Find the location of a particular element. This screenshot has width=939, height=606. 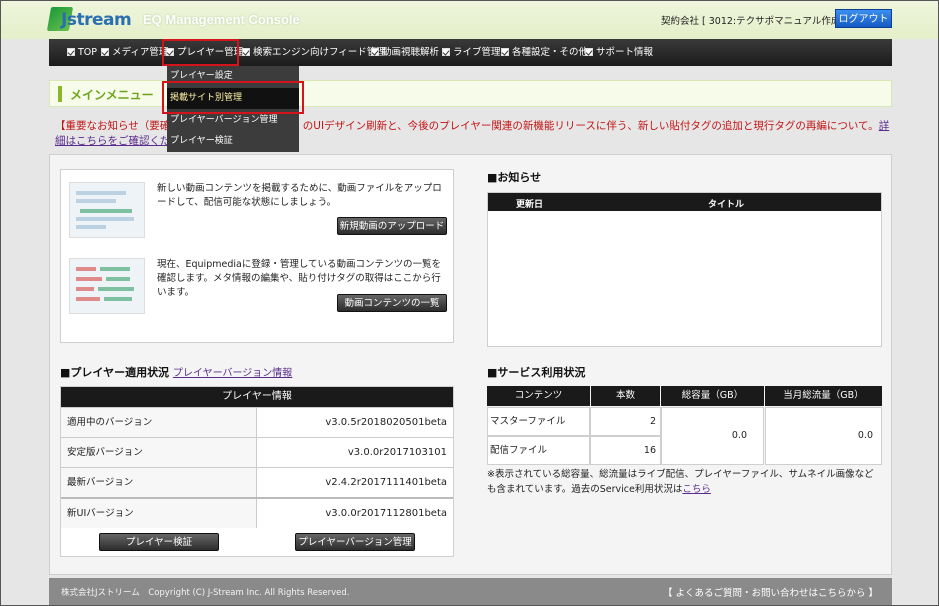

table-row: 安定版バージョン v3.0.0r2017103101 is located at coordinates (257, 452).